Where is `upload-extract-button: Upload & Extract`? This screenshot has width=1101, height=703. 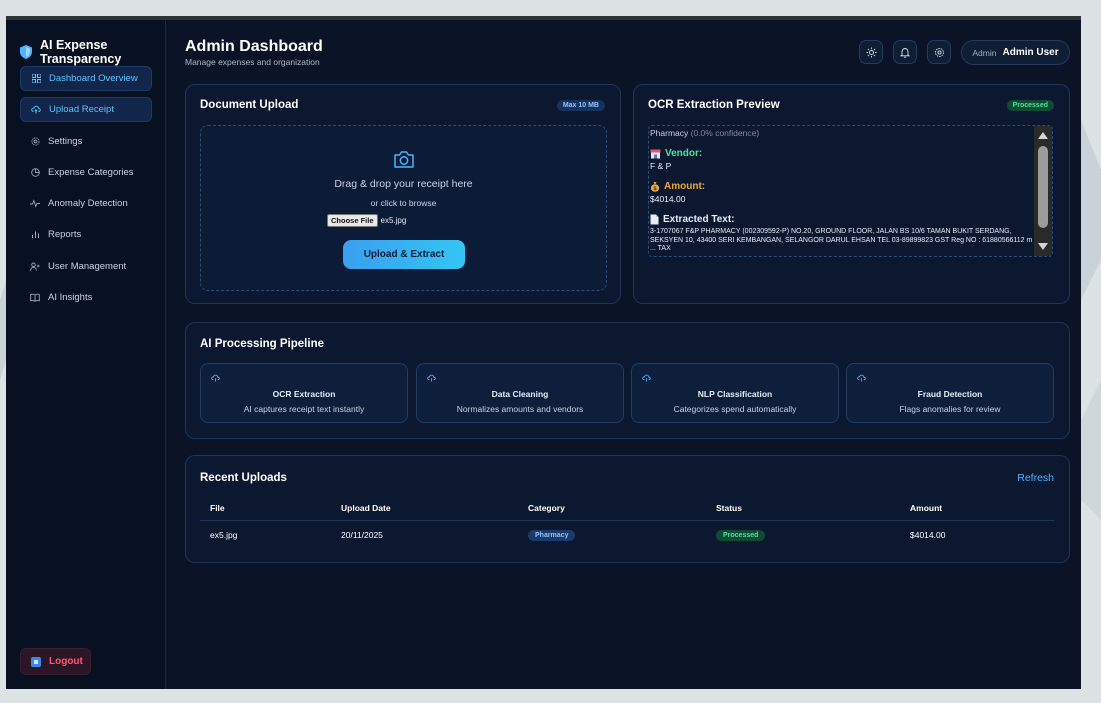 upload-extract-button: Upload & Extract is located at coordinates (404, 254).